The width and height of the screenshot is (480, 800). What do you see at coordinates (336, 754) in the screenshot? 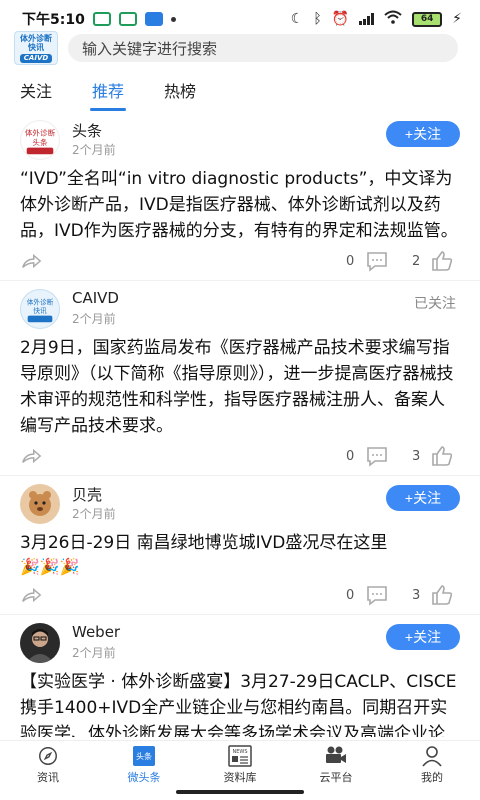
I see `video-camera-icon` at bounding box center [336, 754].